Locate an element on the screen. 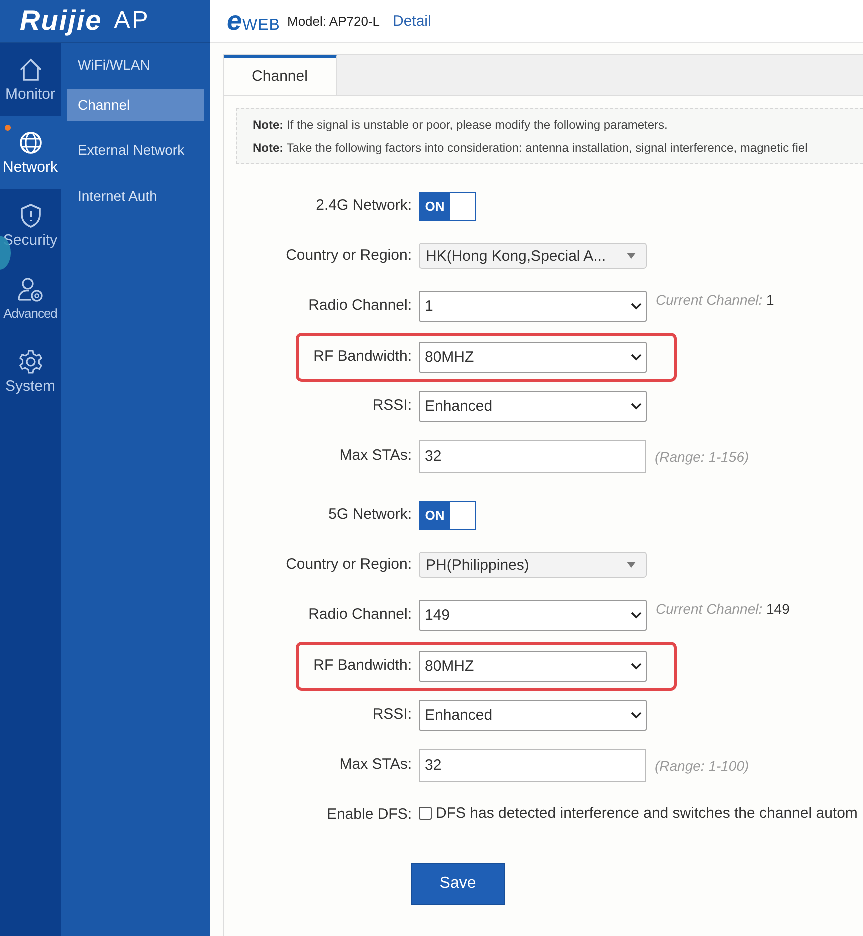 The height and width of the screenshot is (936, 863). model-label: Model: AP720-L is located at coordinates (333, 21).